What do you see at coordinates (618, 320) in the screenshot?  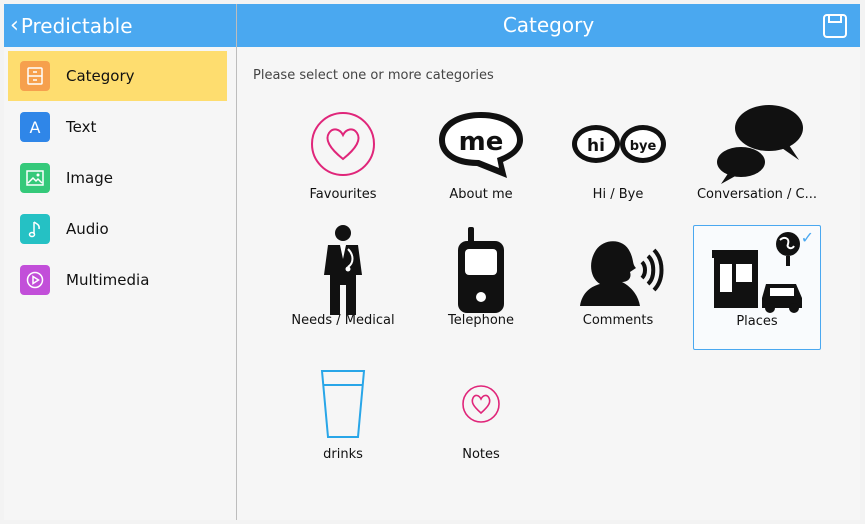 I see `tile-label: Comments` at bounding box center [618, 320].